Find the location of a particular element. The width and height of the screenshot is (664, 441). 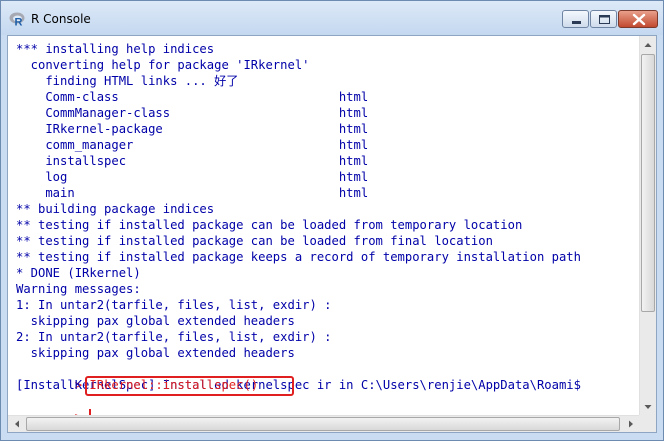

scroll-right-arrow-icon is located at coordinates (631, 424).